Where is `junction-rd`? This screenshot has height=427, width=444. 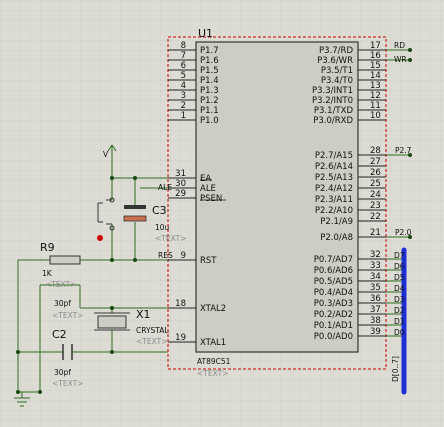
junction-rd is located at coordinates (410, 50).